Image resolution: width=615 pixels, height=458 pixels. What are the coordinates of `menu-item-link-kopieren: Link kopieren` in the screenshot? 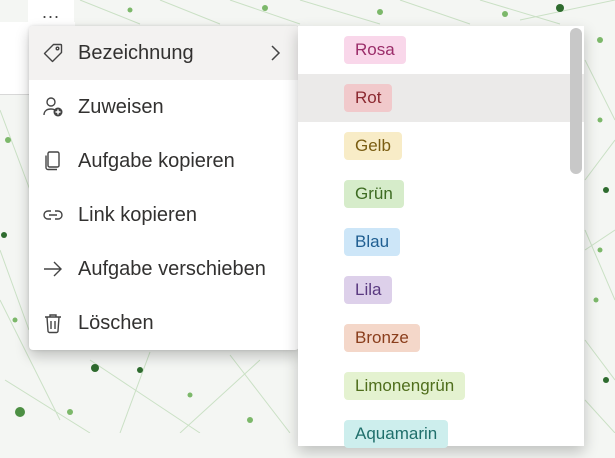 It's located at (164, 215).